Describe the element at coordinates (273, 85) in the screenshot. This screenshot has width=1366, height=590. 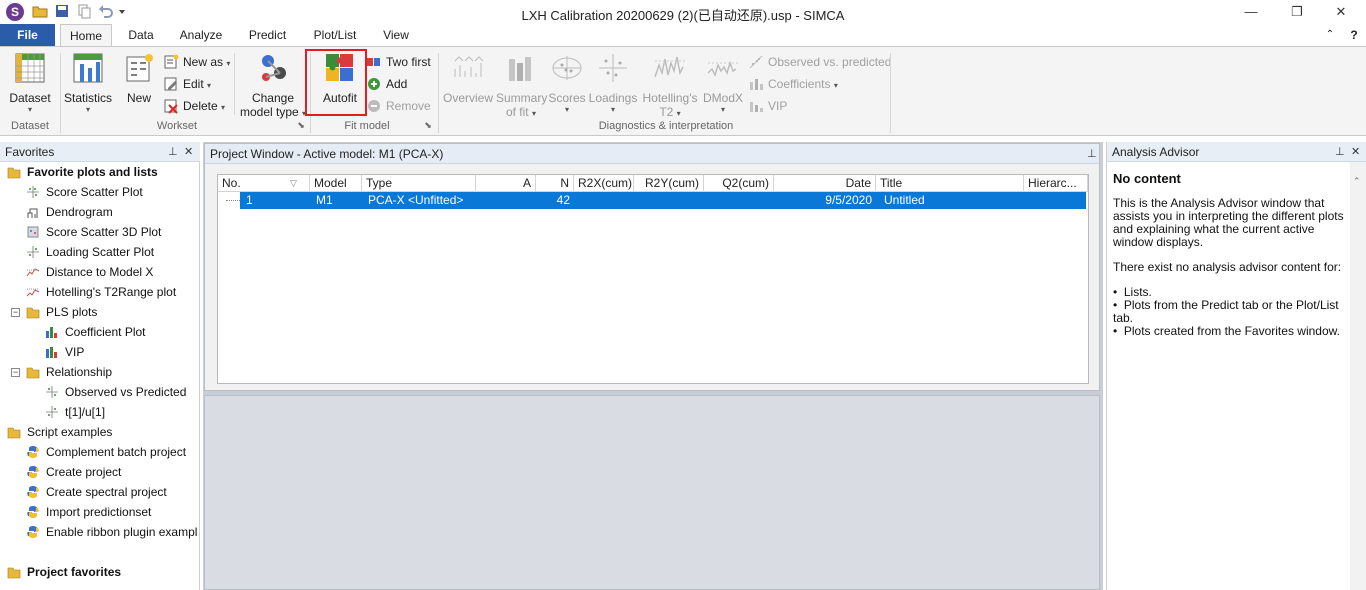
I see `change-model-type-button: Change model type ▾` at that location.